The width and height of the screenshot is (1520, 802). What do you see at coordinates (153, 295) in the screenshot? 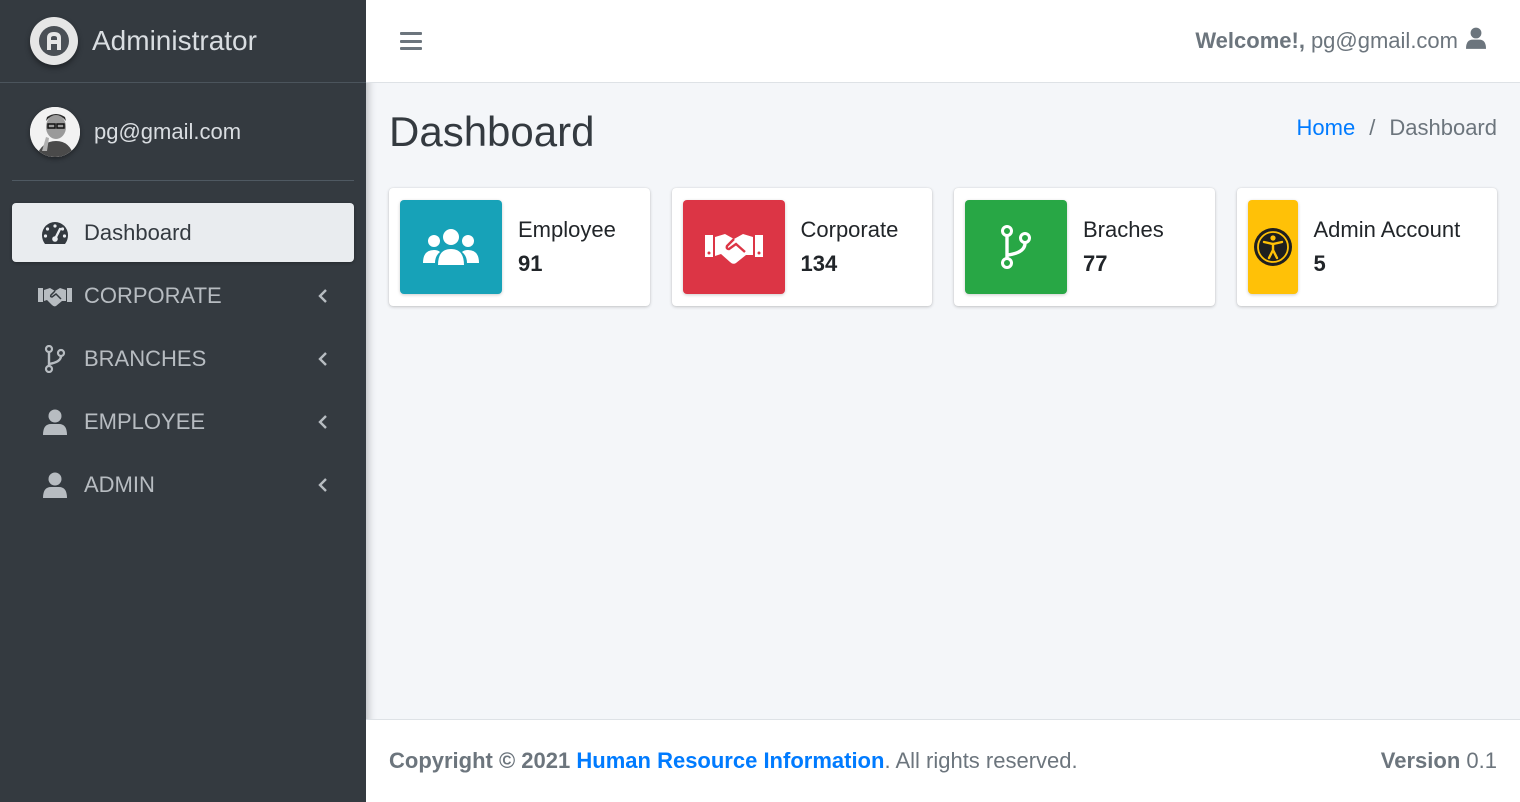
I see `sidebar-item-label: CORPORATE` at bounding box center [153, 295].